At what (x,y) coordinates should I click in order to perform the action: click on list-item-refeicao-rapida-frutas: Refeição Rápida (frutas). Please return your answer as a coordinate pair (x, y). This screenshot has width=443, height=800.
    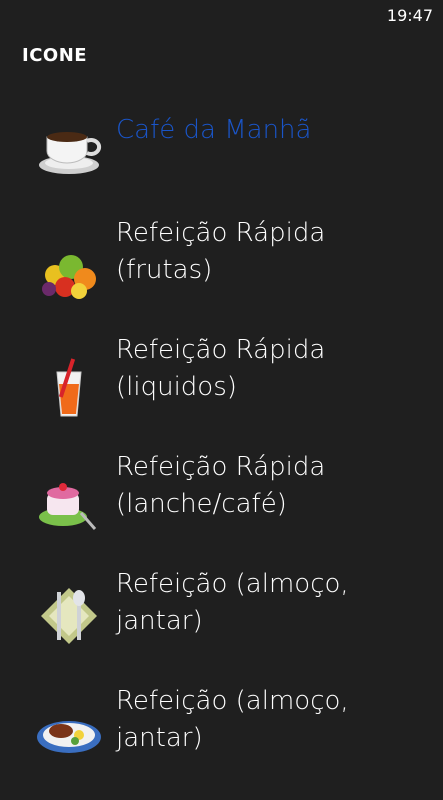
    Looking at the image, I should click on (221, 273).